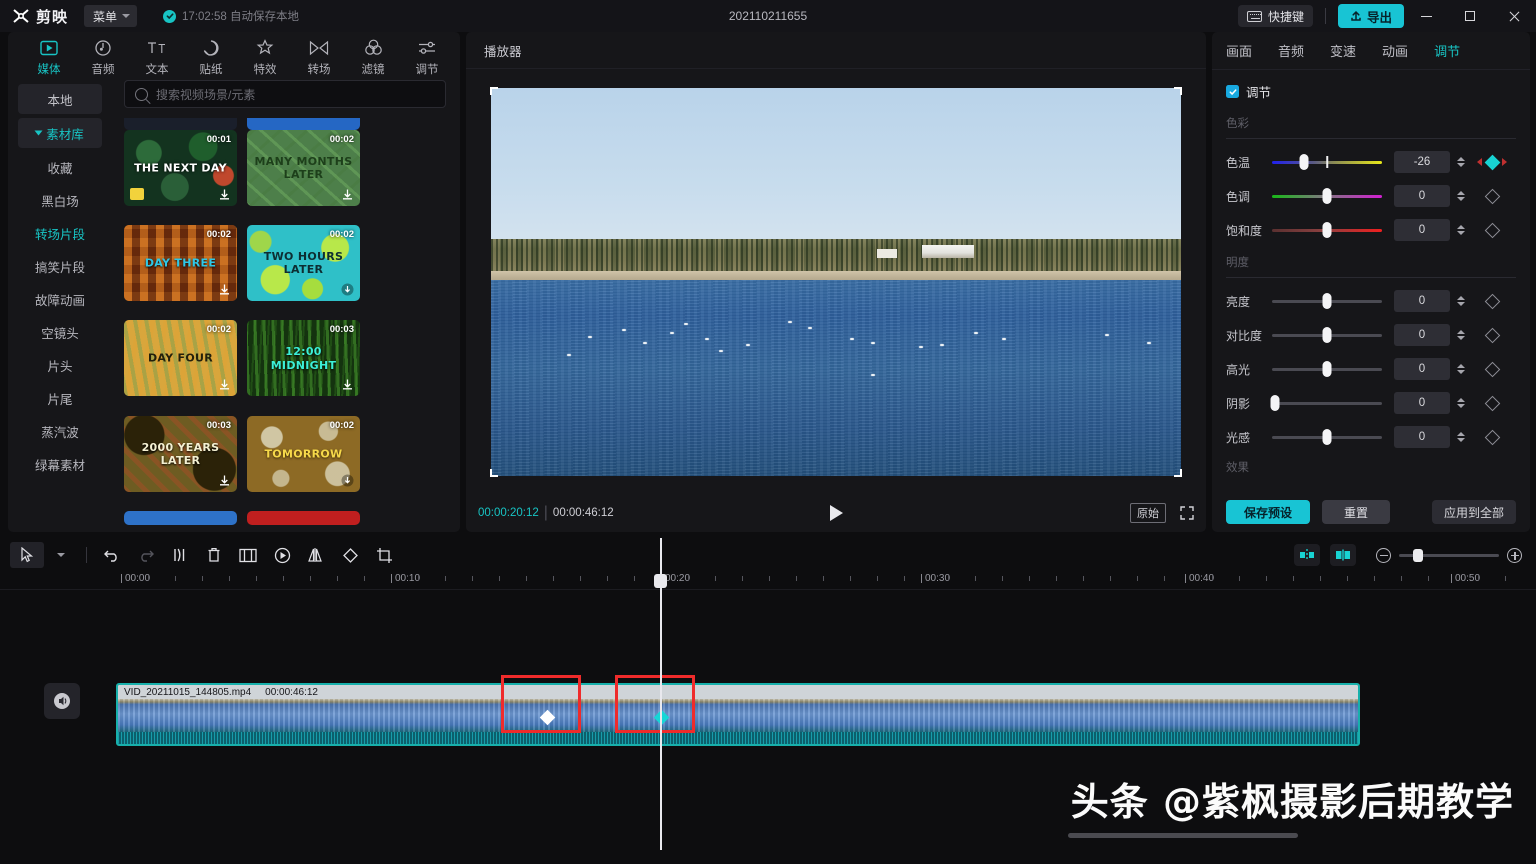 The height and width of the screenshot is (864, 1536). What do you see at coordinates (146, 555) in the screenshot?
I see `redo-button` at bounding box center [146, 555].